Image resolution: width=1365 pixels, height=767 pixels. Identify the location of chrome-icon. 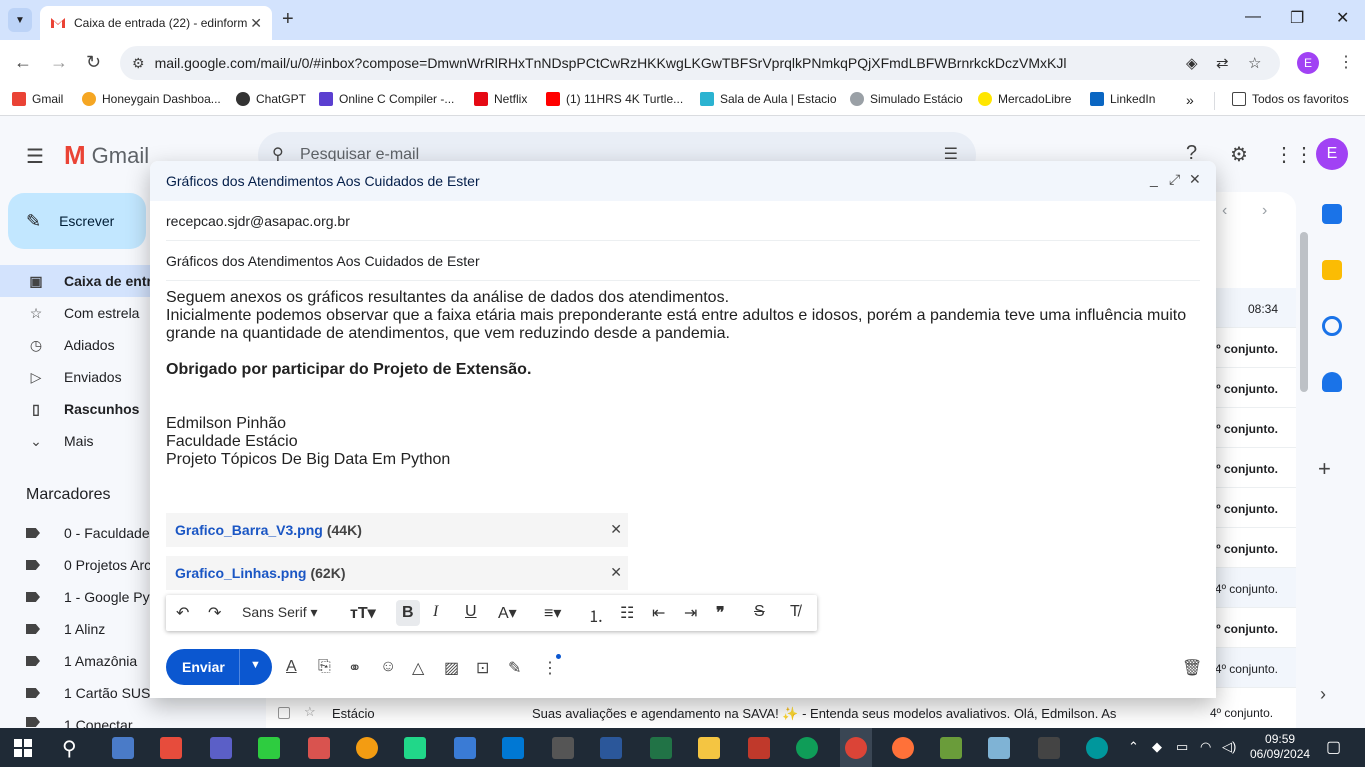
(856, 748).